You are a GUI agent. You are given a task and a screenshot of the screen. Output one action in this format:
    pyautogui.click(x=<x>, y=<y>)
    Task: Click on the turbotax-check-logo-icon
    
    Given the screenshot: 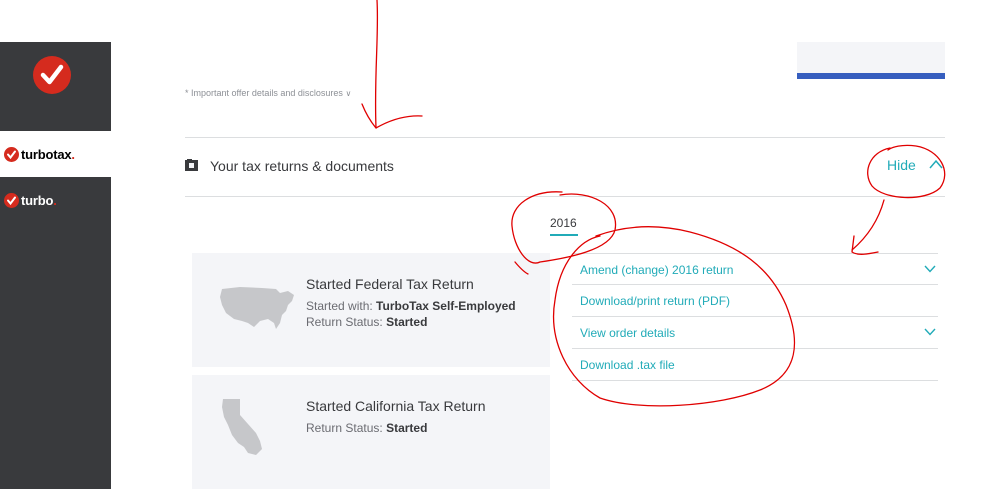 What is the action you would take?
    pyautogui.click(x=52, y=75)
    